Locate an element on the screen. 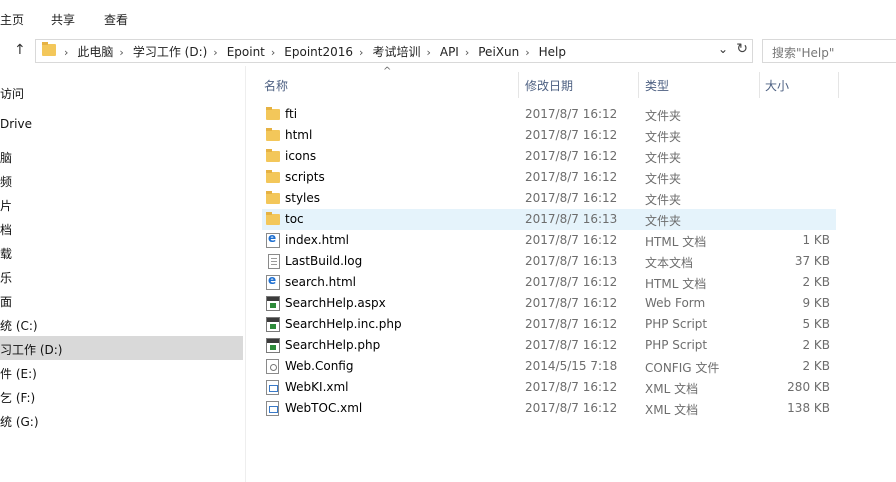 Image resolution: width=896 pixels, height=482 pixels. breadcrumb-item: 学习工作 (D:) is located at coordinates (170, 52).